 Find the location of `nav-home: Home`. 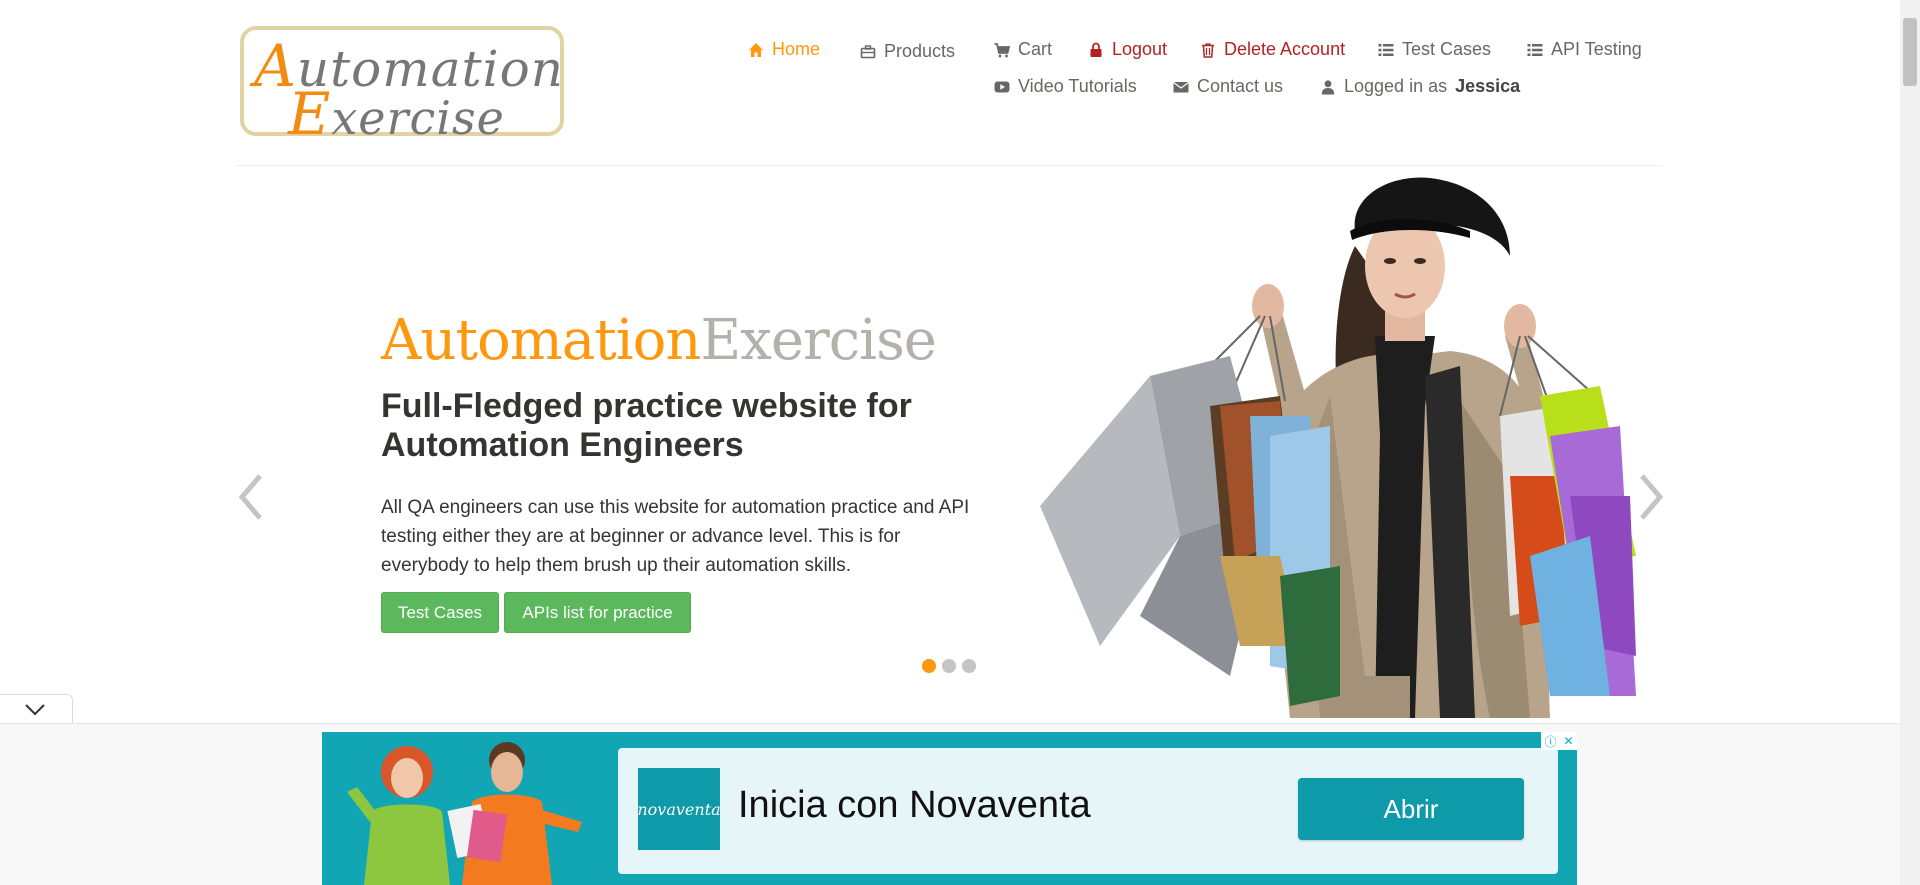

nav-home: Home is located at coordinates (784, 49).